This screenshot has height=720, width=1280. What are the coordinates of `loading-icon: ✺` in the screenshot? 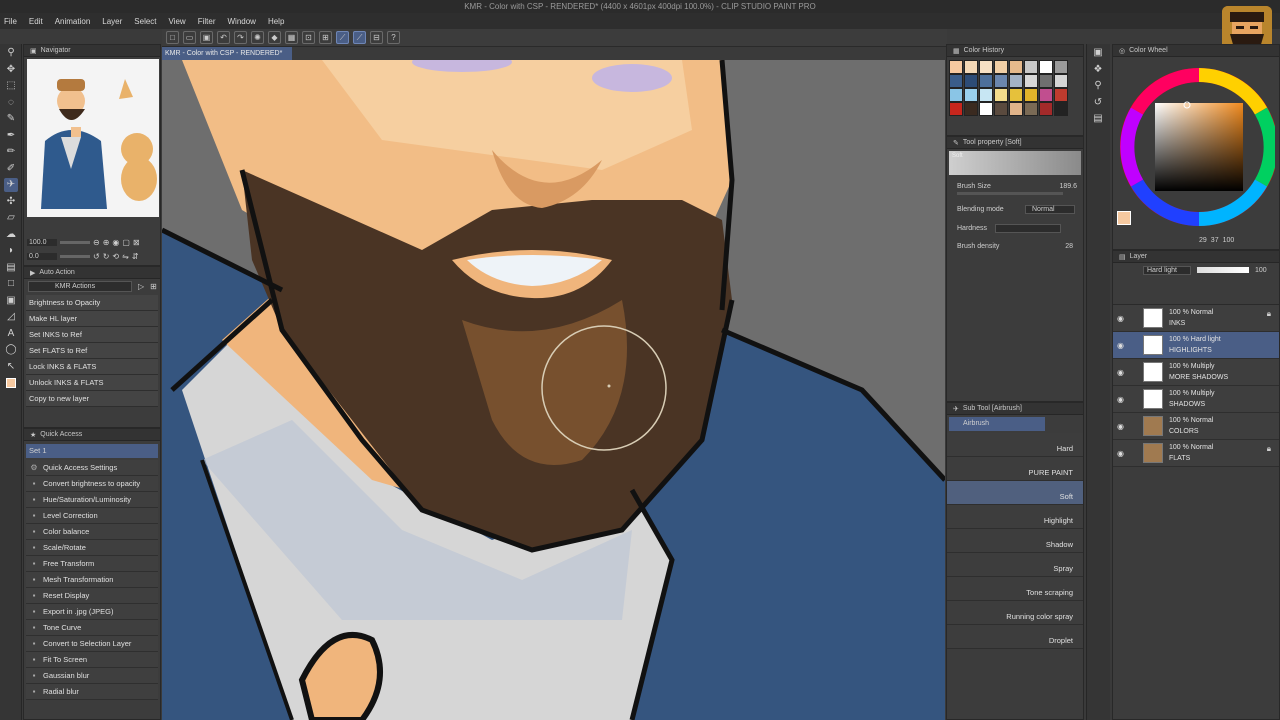 It's located at (257, 37).